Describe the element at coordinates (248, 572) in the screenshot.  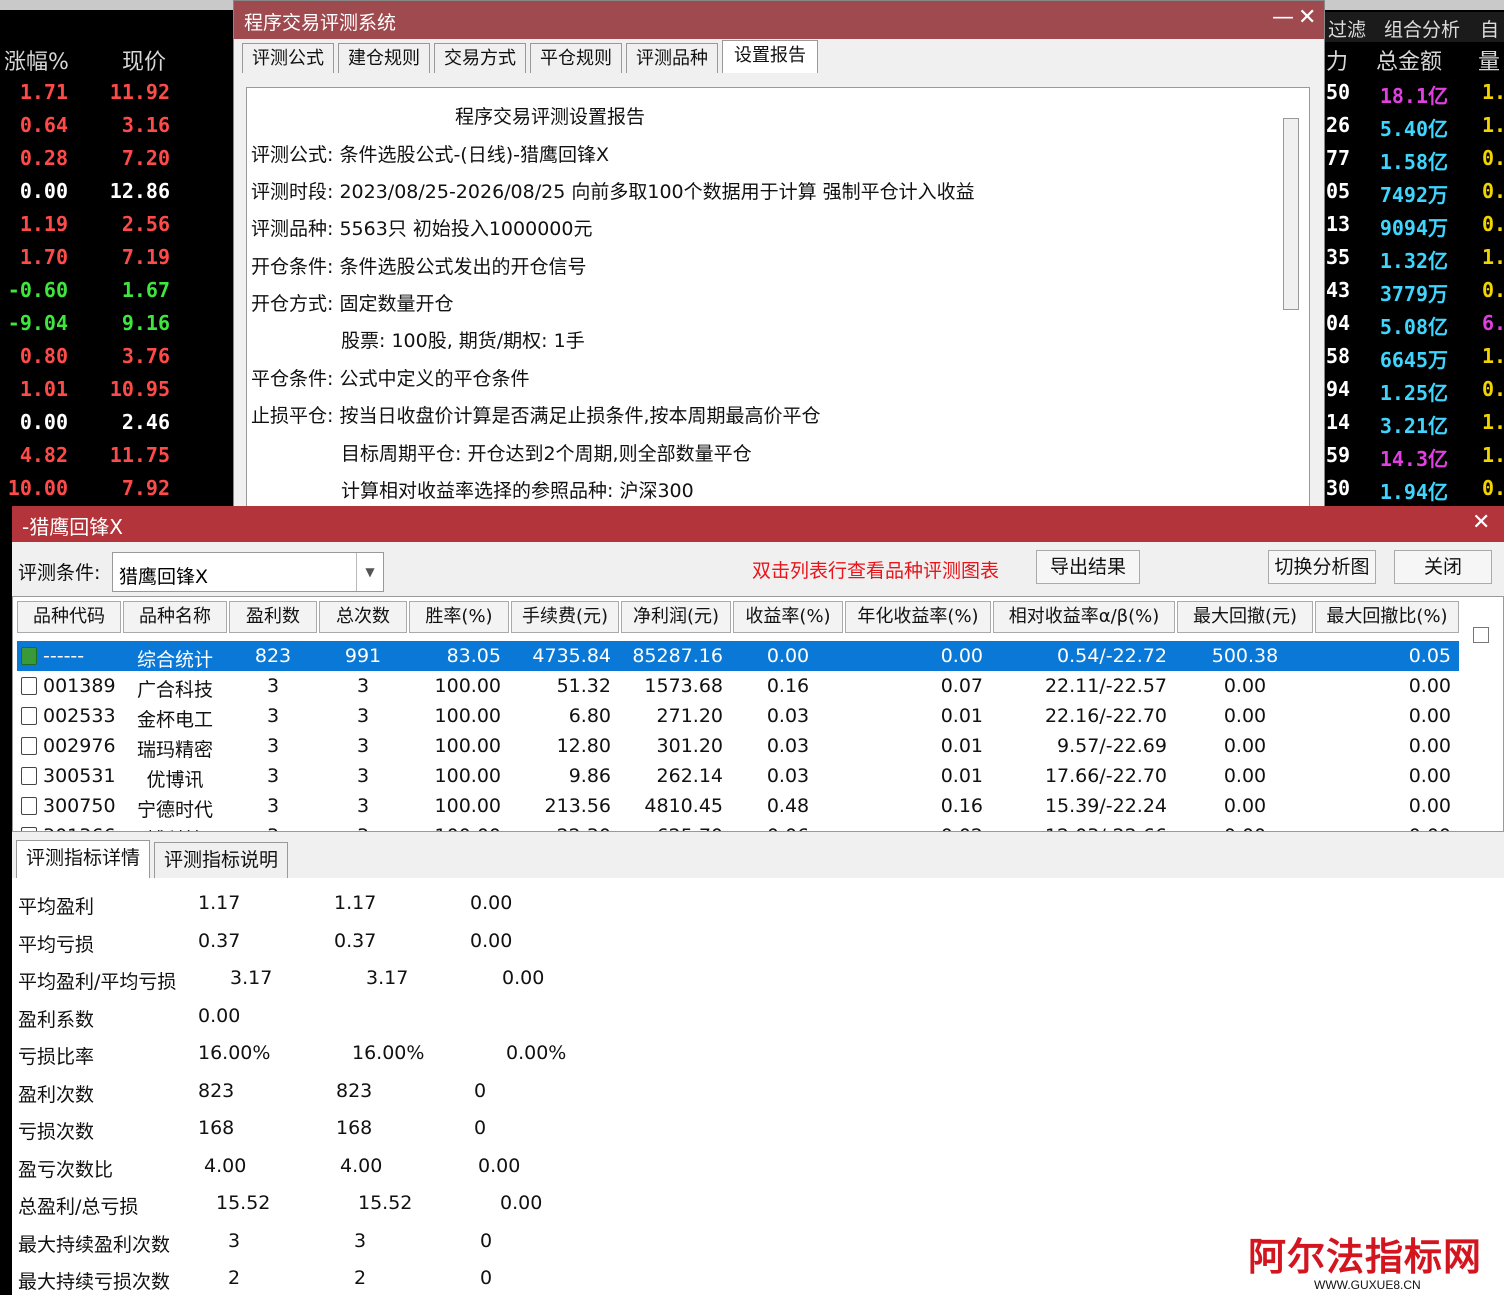
I see `condition-select: 猎鹰回锋X ▼` at that location.